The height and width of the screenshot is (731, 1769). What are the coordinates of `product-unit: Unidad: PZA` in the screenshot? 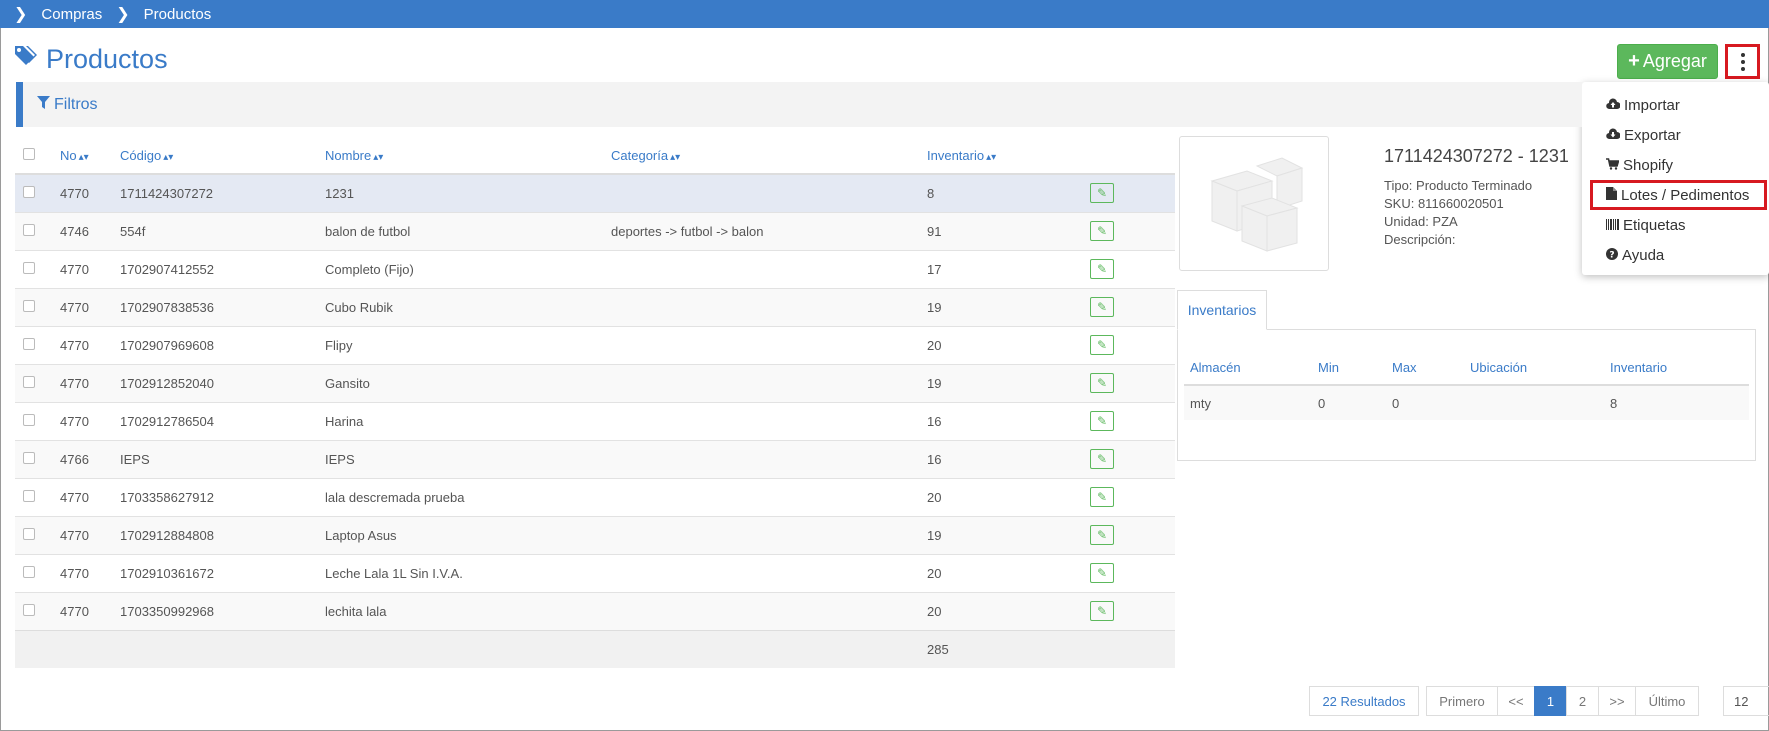 It's located at (1421, 221).